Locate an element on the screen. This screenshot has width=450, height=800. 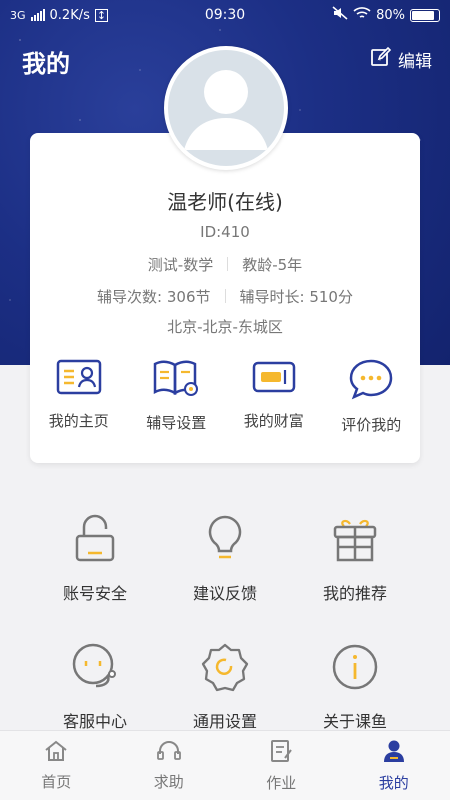
avatar-placeholder-icon is located at coordinates (226, 110).